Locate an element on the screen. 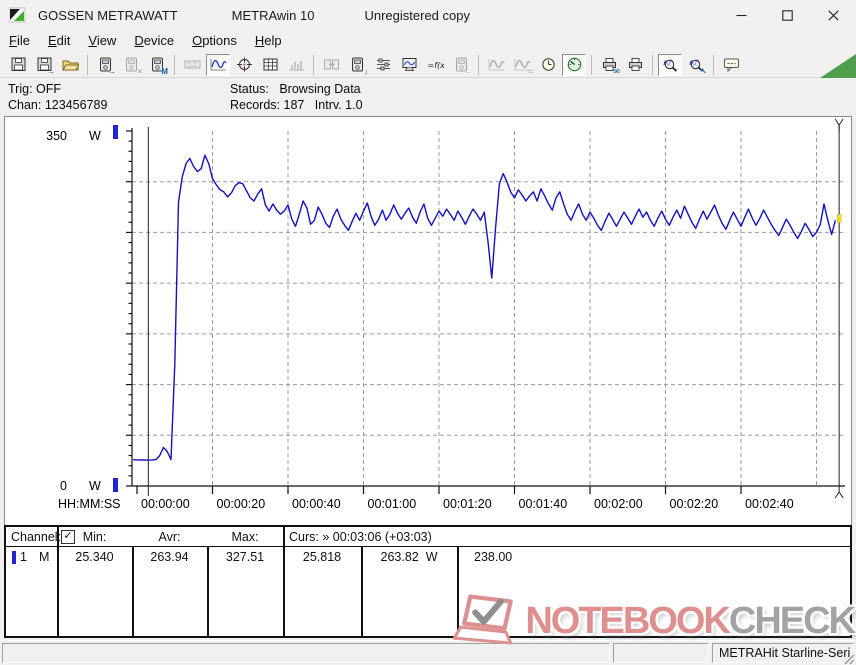 Image resolution: width=856 pixels, height=665 pixels. save-data-button is located at coordinates (18, 65).